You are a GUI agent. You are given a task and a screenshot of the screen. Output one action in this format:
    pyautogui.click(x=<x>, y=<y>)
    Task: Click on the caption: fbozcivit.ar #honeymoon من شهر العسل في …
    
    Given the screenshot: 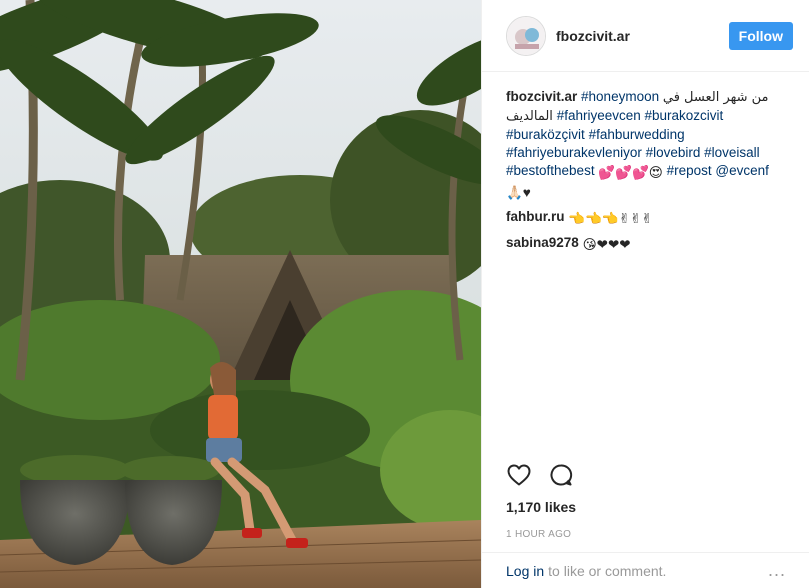 What is the action you would take?
    pyautogui.click(x=645, y=145)
    